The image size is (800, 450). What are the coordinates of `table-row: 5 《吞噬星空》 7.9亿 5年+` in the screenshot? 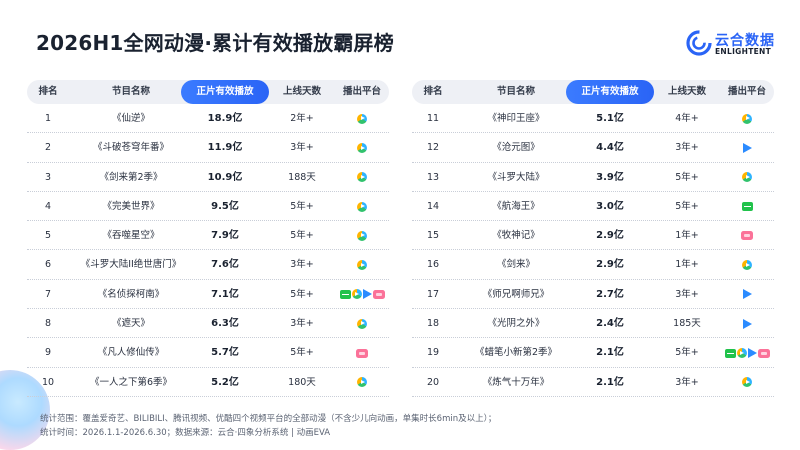 It's located at (208, 236).